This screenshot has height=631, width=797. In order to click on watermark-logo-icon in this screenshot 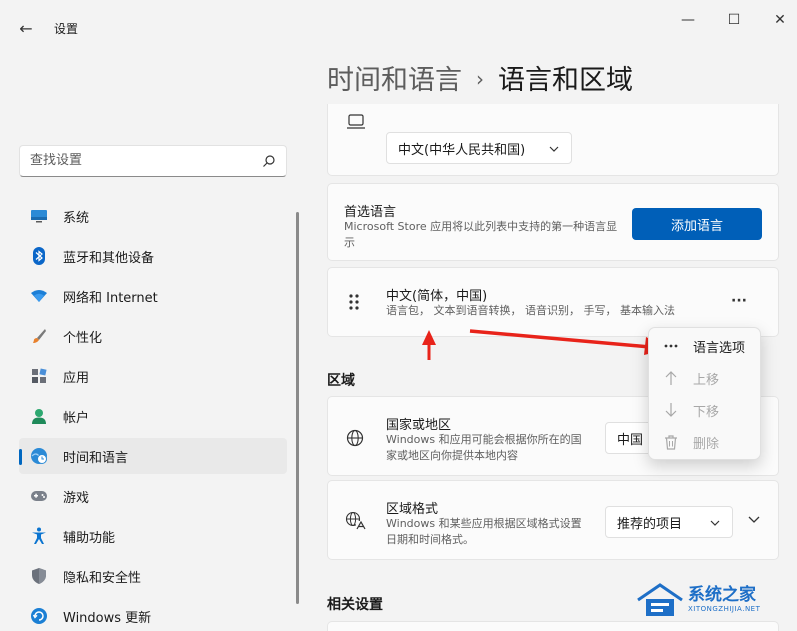, I will do `click(660, 599)`.